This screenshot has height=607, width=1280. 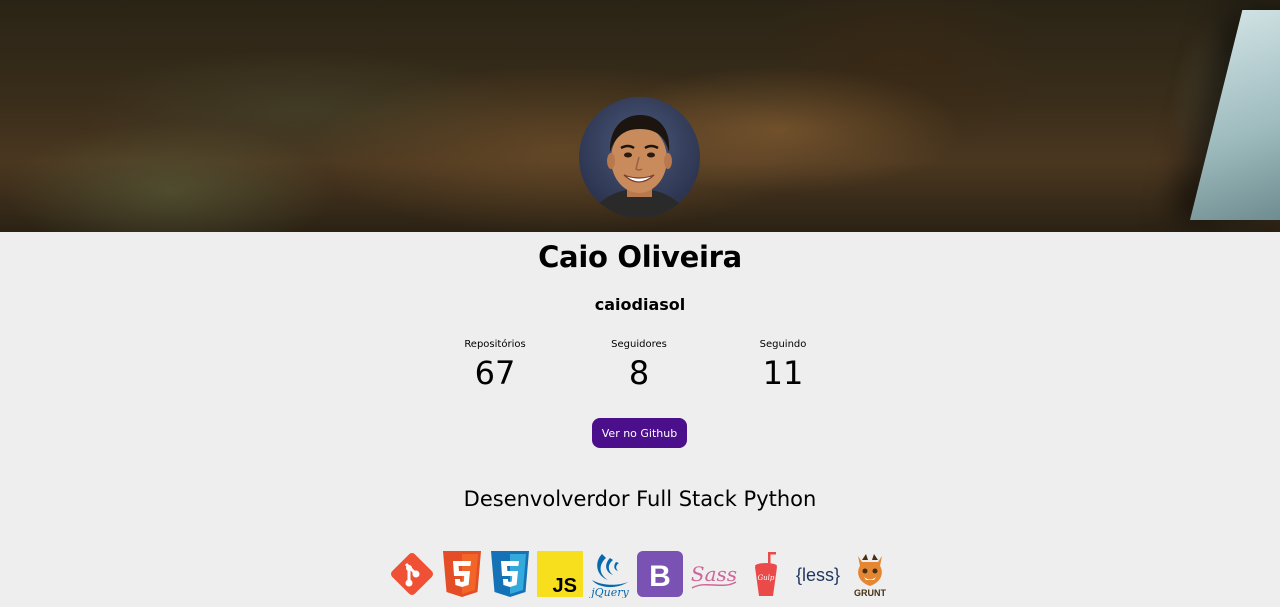 What do you see at coordinates (766, 578) in the screenshot?
I see `gulp-label: Gulp` at bounding box center [766, 578].